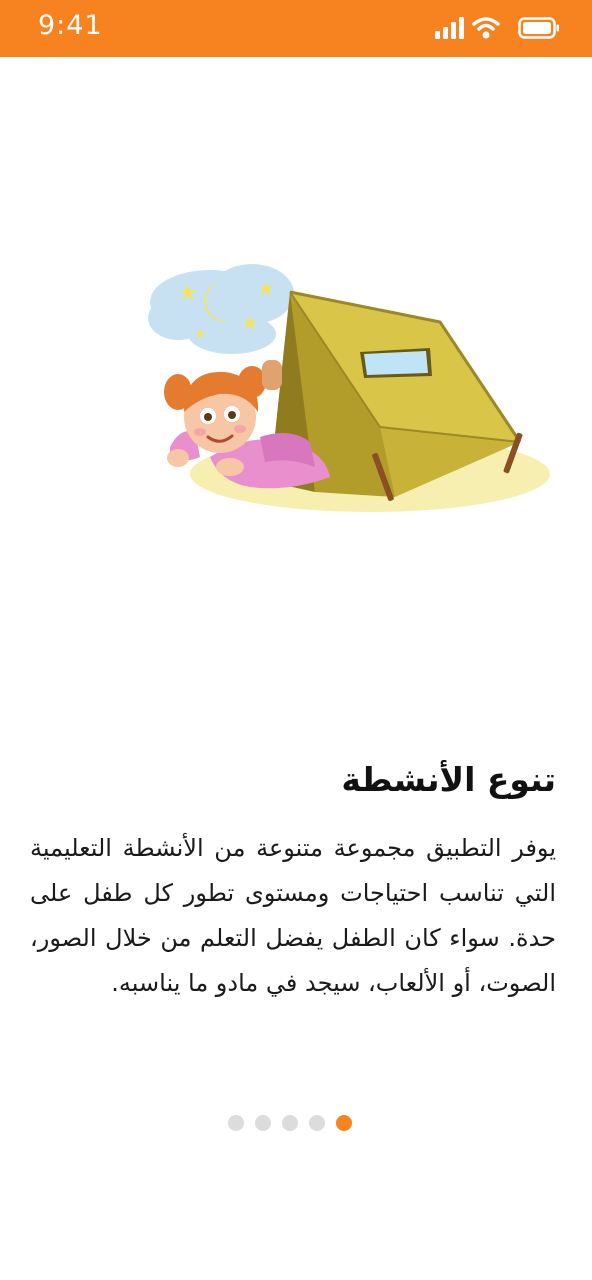  Describe the element at coordinates (344, 1123) in the screenshot. I see `page-dot-5-active` at that location.